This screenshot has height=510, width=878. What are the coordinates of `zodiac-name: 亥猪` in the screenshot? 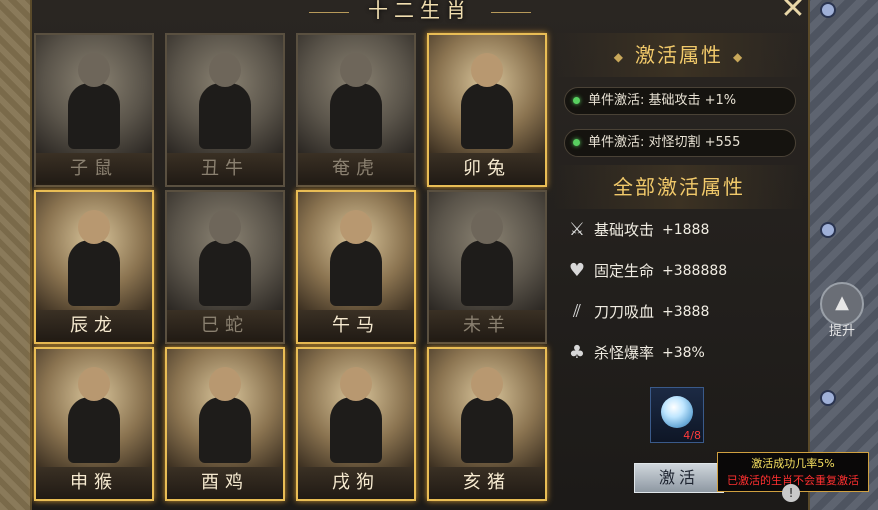 It's located at (487, 483).